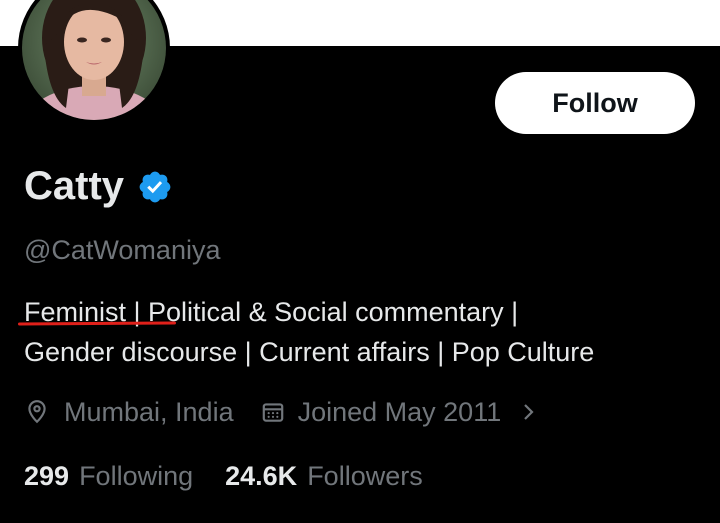 Image resolution: width=720 pixels, height=523 pixels. What do you see at coordinates (595, 103) in the screenshot?
I see `follow-button: Follow` at bounding box center [595, 103].